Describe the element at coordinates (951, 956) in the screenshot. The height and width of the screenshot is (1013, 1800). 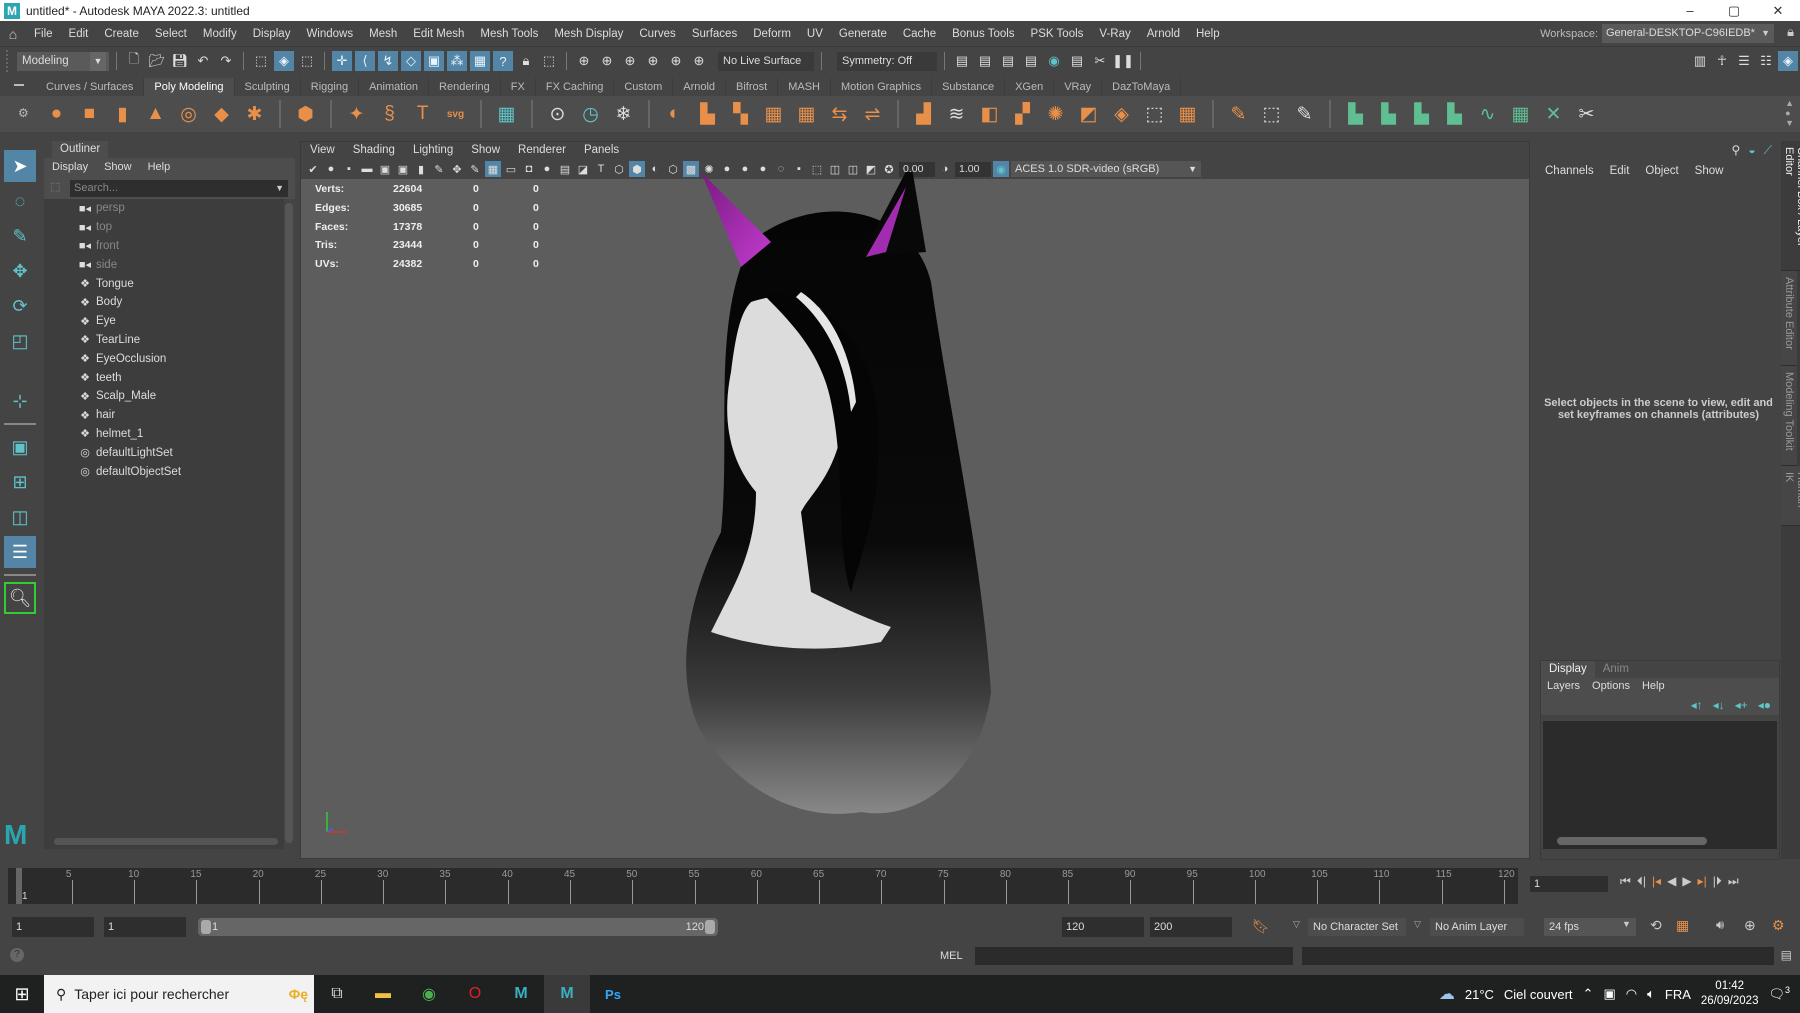
I see `script-language-label: MEL` at that location.